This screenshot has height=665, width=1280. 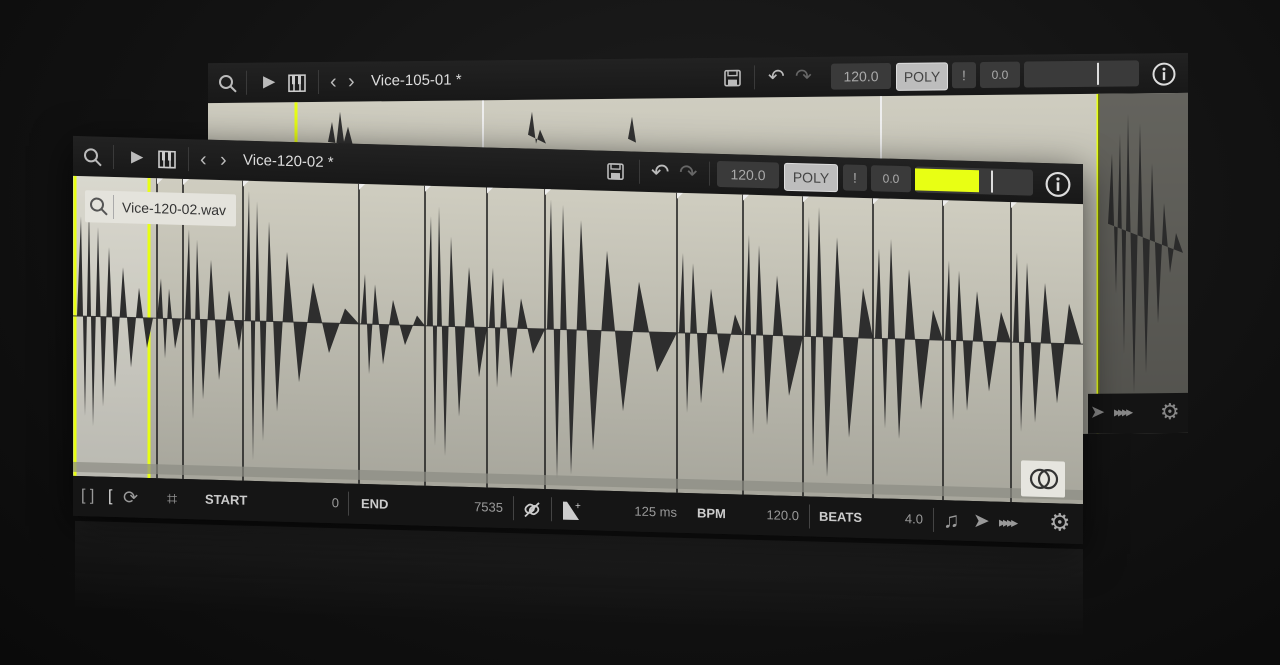 I want to click on bracket-icon: [ ], so click(x=87, y=496).